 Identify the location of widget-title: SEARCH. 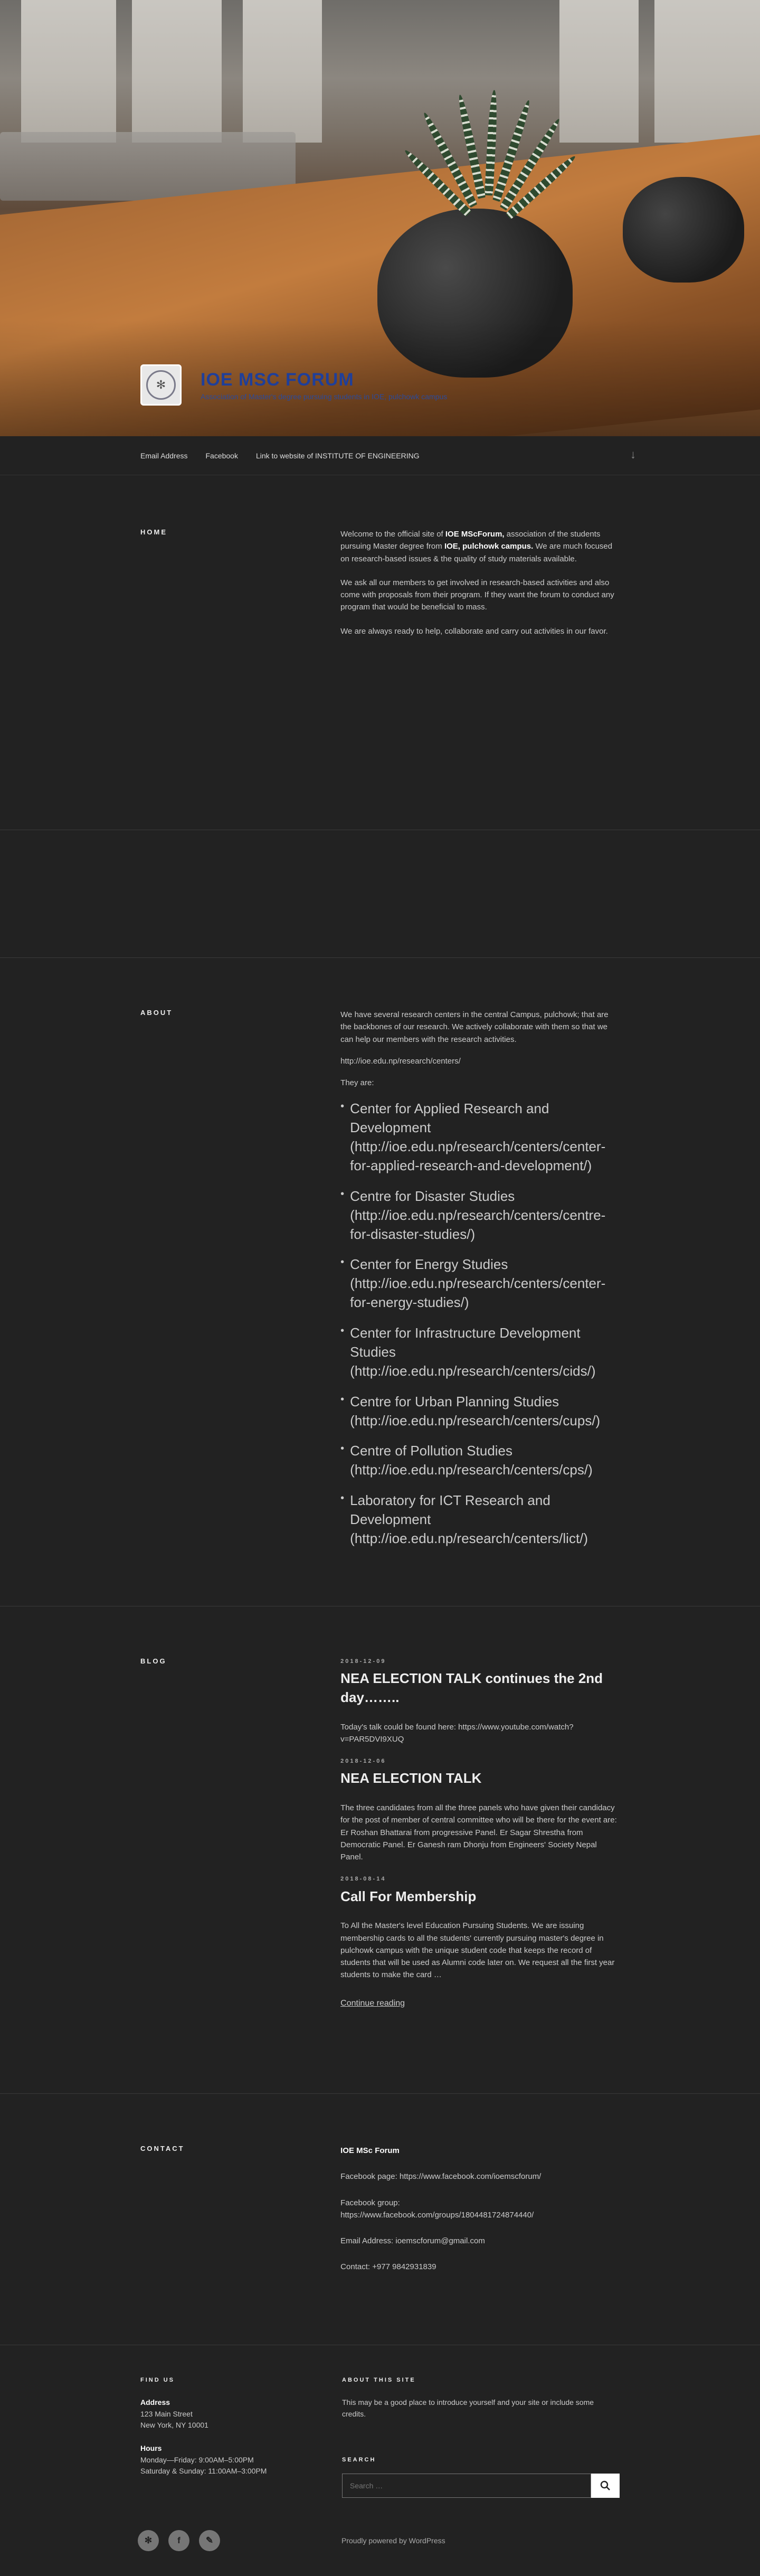
(359, 2460).